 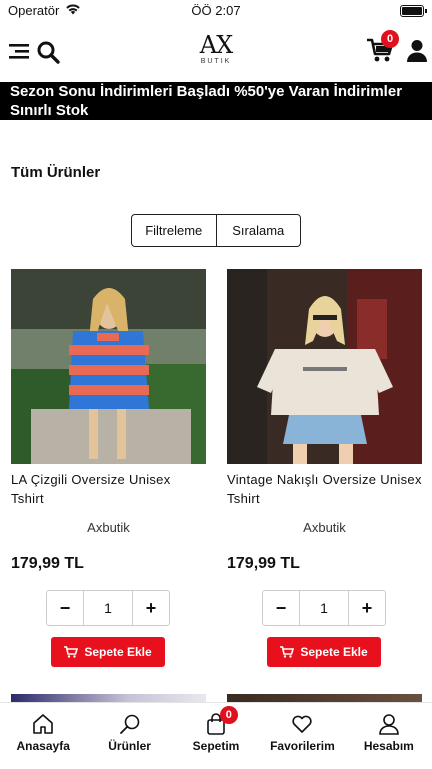 What do you see at coordinates (43, 736) in the screenshot?
I see `tab-home: Anasayfa` at bounding box center [43, 736].